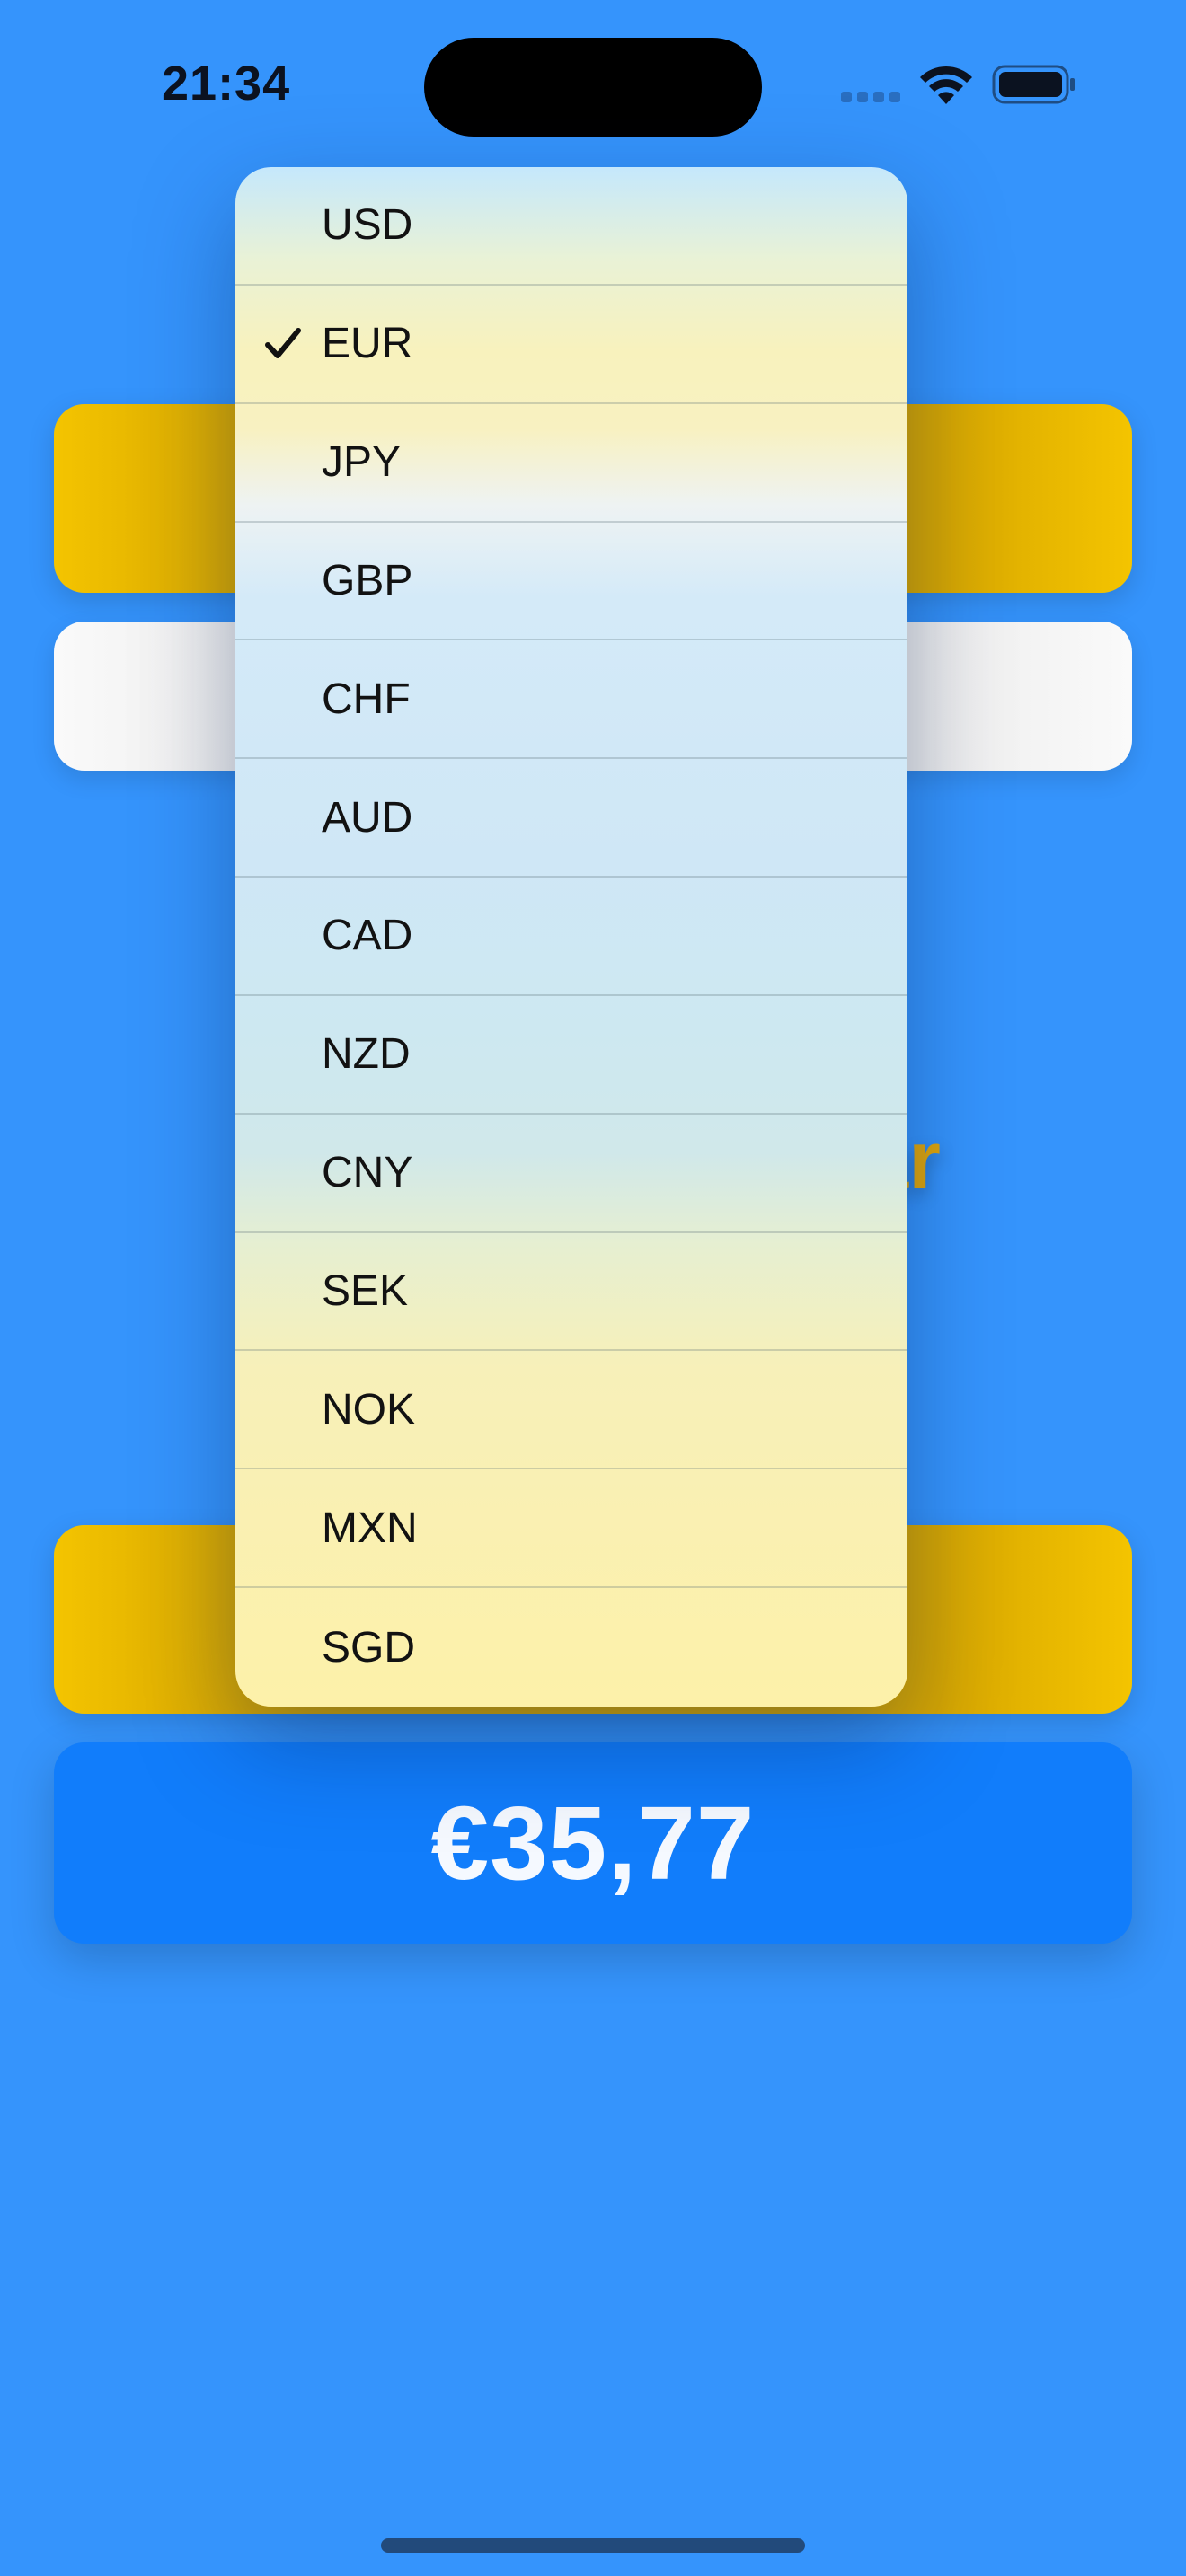 This screenshot has width=1186, height=2576. I want to click on menu-item-sek: SEK, so click(571, 1292).